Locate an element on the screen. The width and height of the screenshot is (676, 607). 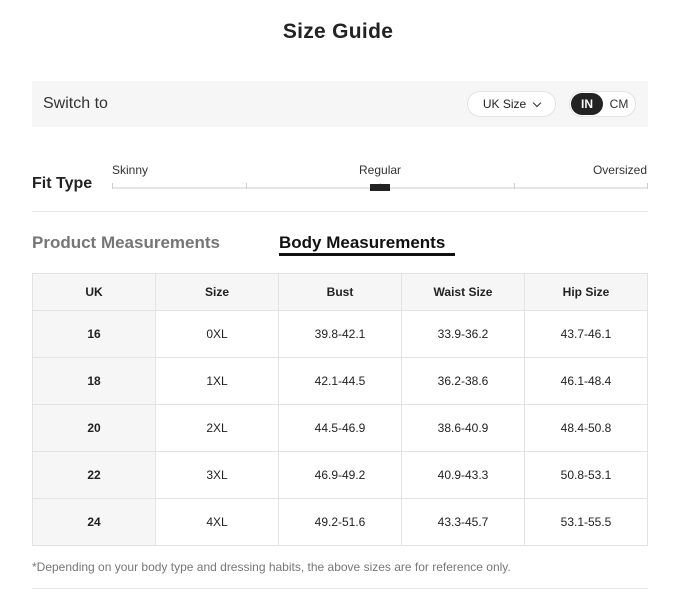
cell-uk: 24 is located at coordinates (94, 522).